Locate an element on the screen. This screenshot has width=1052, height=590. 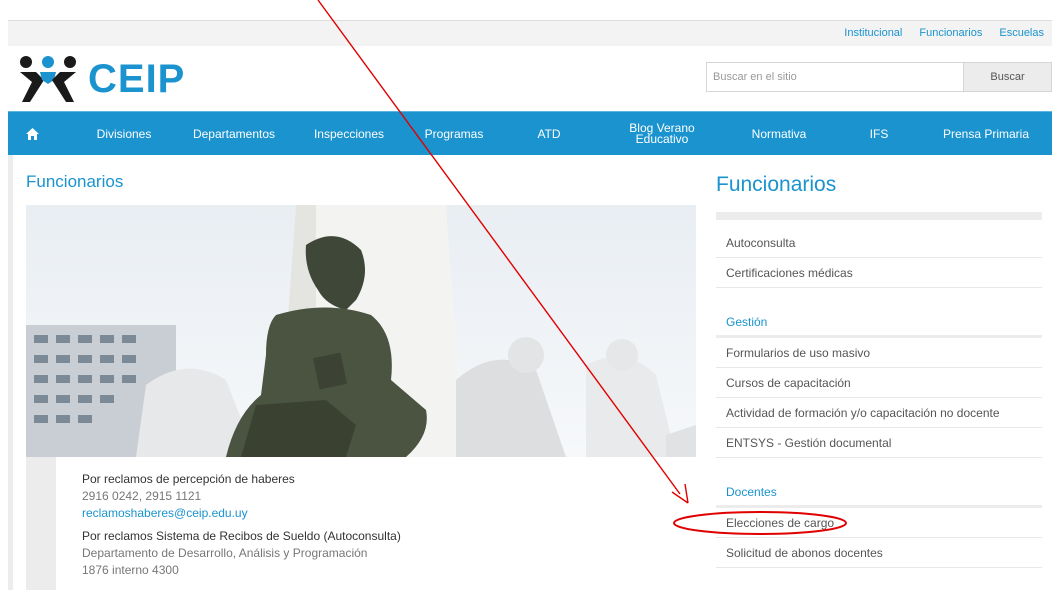
page-title: Funcionarios is located at coordinates (75, 181).